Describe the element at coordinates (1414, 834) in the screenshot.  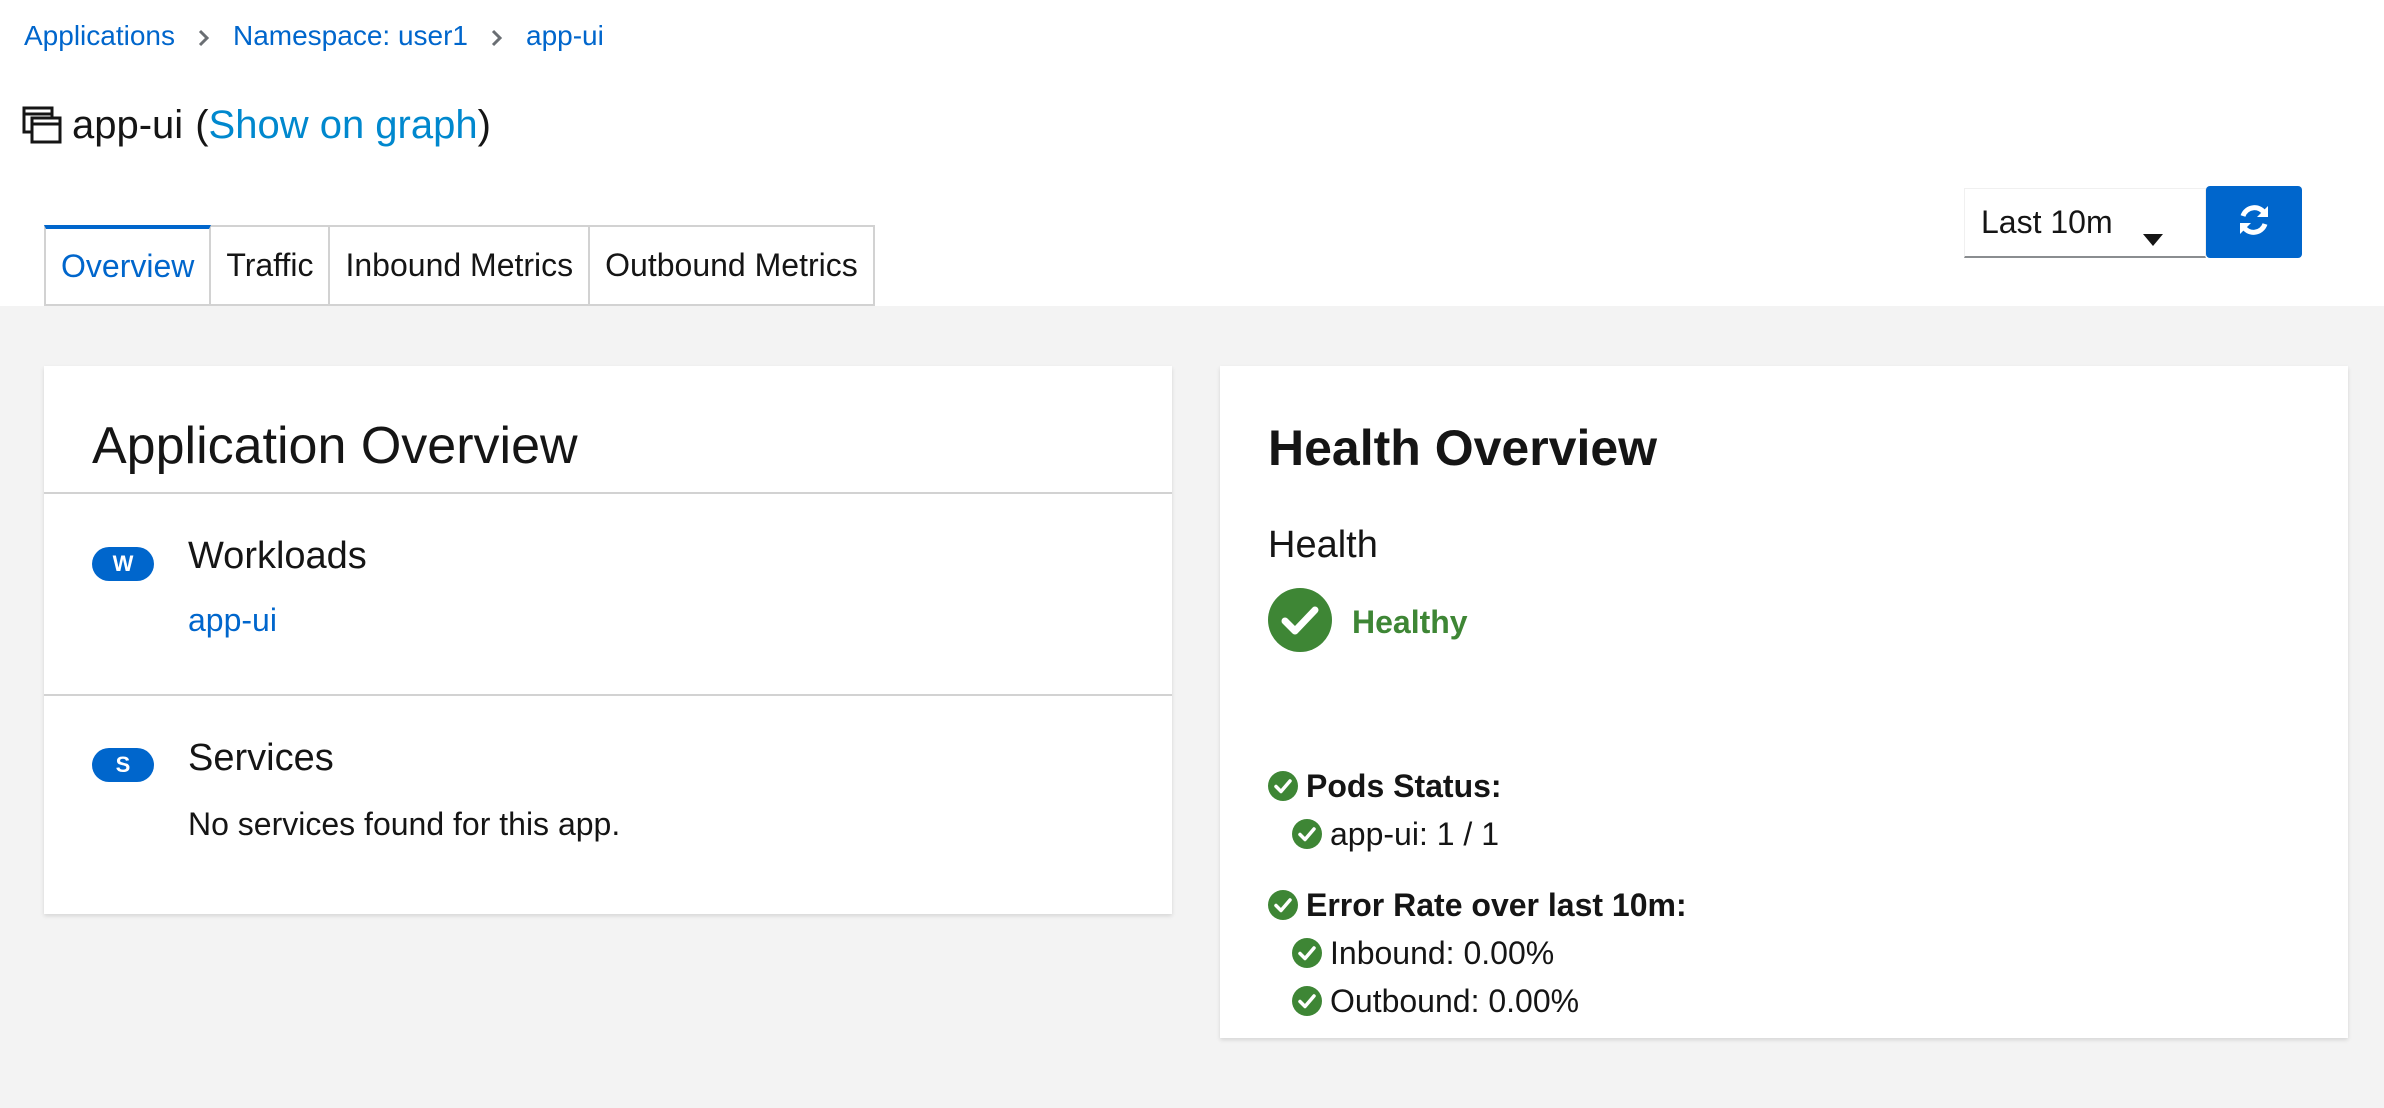
I see `pod-status-text: app-ui: 1 / 1` at that location.